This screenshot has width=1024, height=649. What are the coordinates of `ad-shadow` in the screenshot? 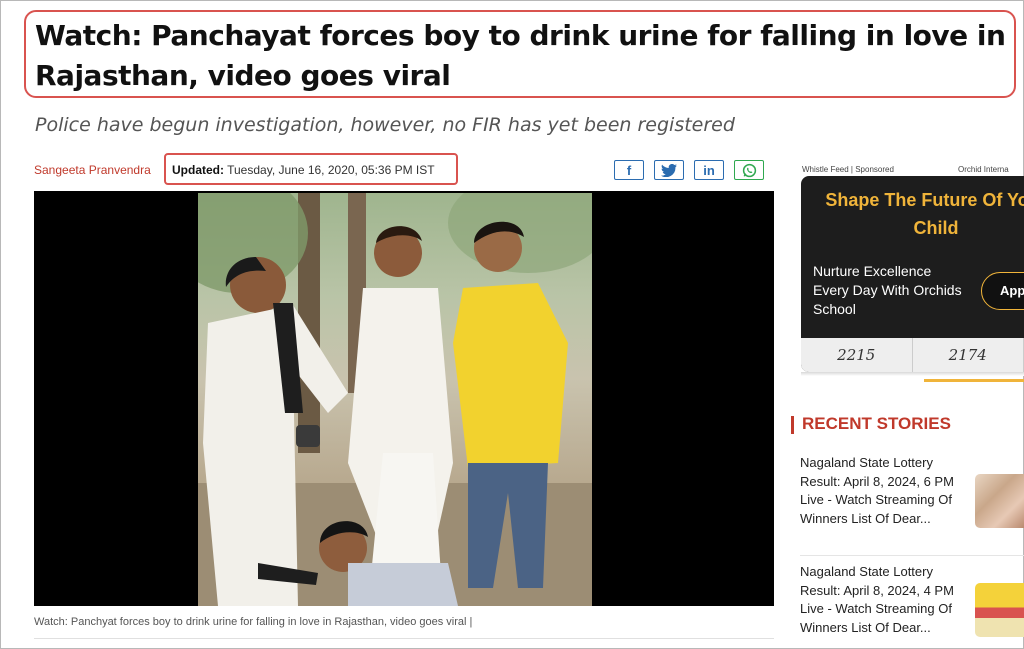 It's located at (912, 374).